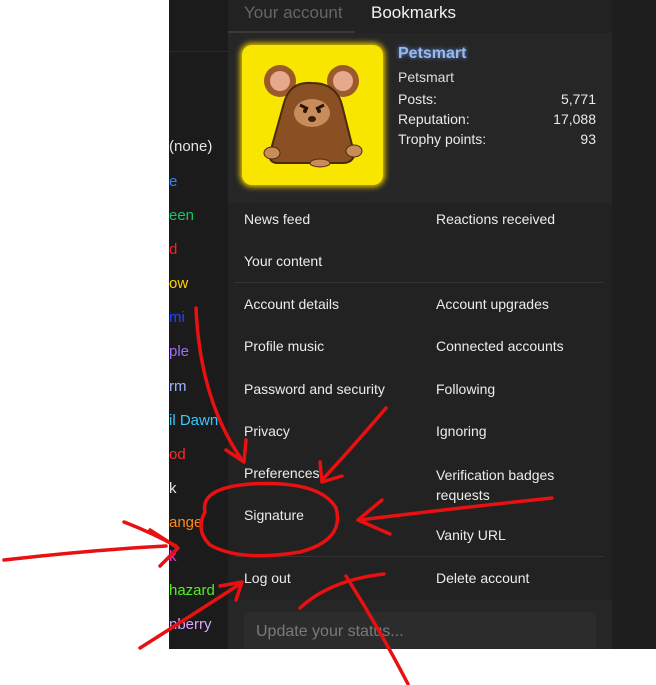  I want to click on style-item: od, so click(177, 454).